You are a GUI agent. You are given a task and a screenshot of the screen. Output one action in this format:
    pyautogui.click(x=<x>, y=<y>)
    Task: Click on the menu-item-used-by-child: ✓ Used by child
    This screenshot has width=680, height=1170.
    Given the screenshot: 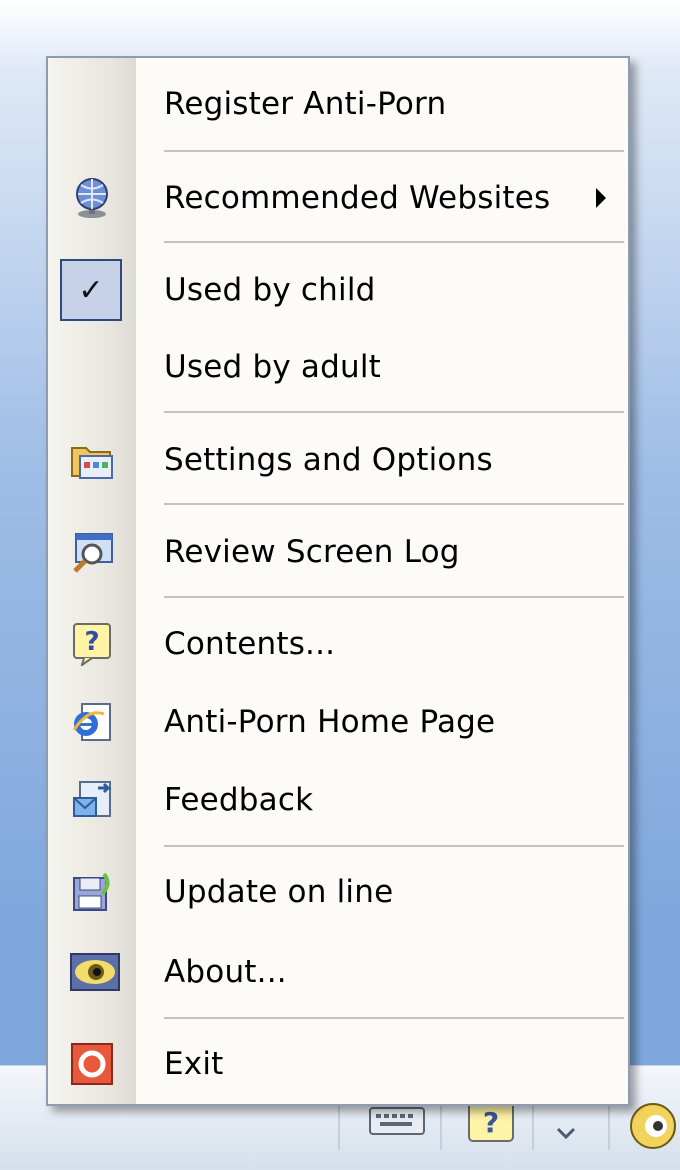 What is the action you would take?
    pyautogui.click(x=338, y=290)
    